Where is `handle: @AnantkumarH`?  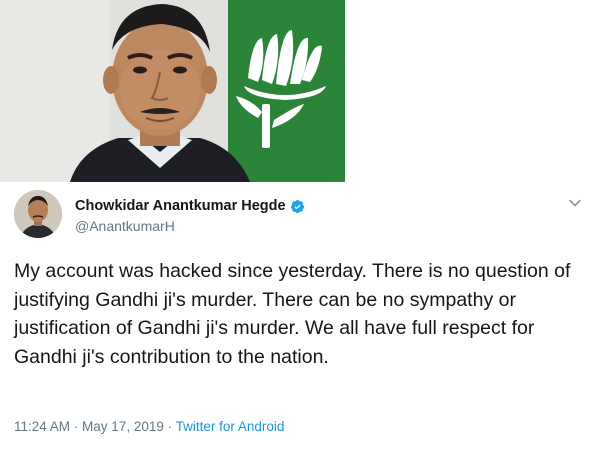 handle: @AnantkumarH is located at coordinates (190, 226).